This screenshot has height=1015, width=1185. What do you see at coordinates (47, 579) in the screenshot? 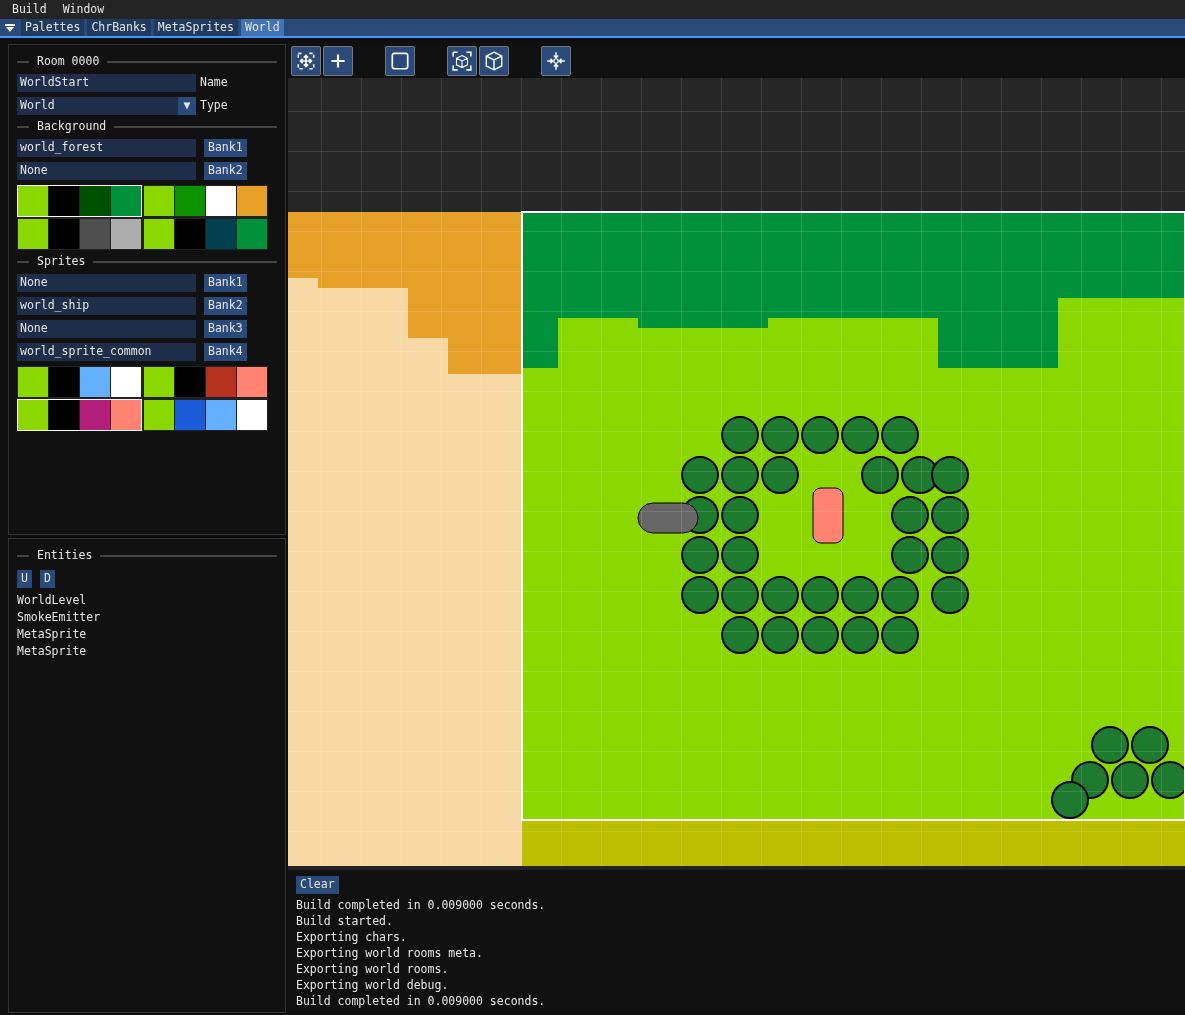
I see `entity-button: D` at bounding box center [47, 579].